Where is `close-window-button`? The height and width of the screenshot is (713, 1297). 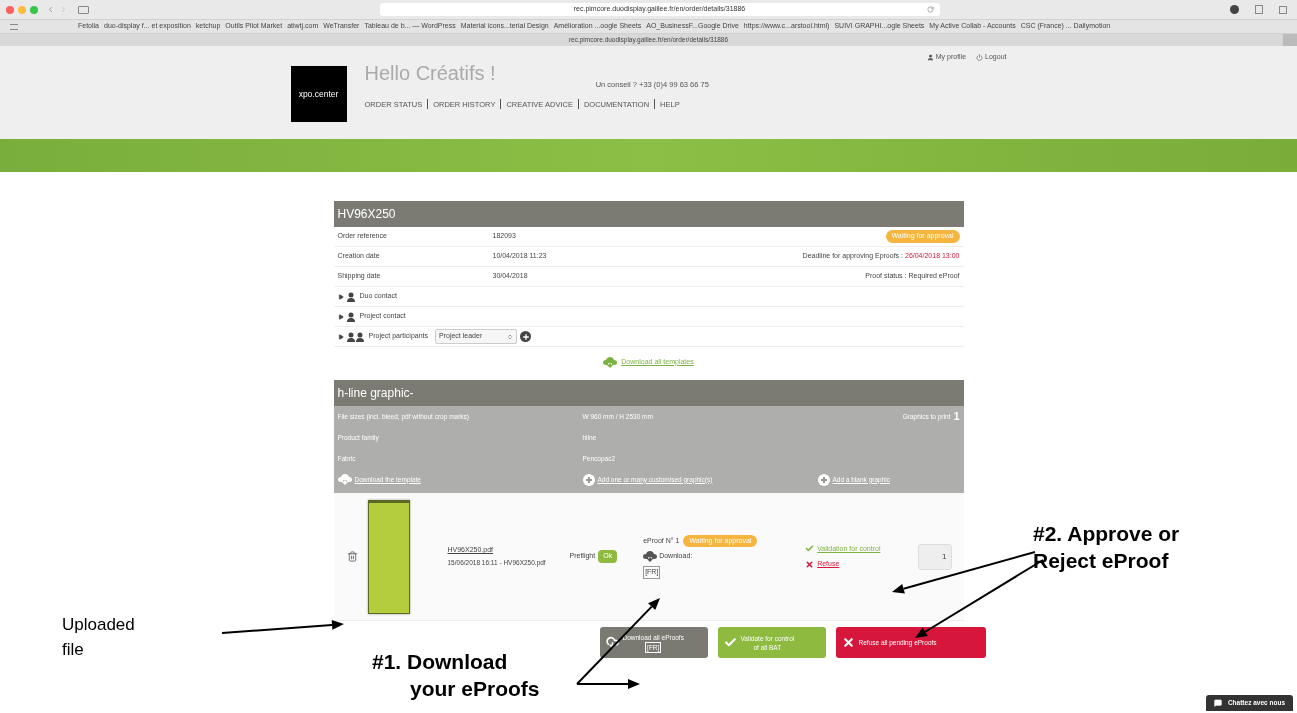 close-window-button is located at coordinates (10, 9).